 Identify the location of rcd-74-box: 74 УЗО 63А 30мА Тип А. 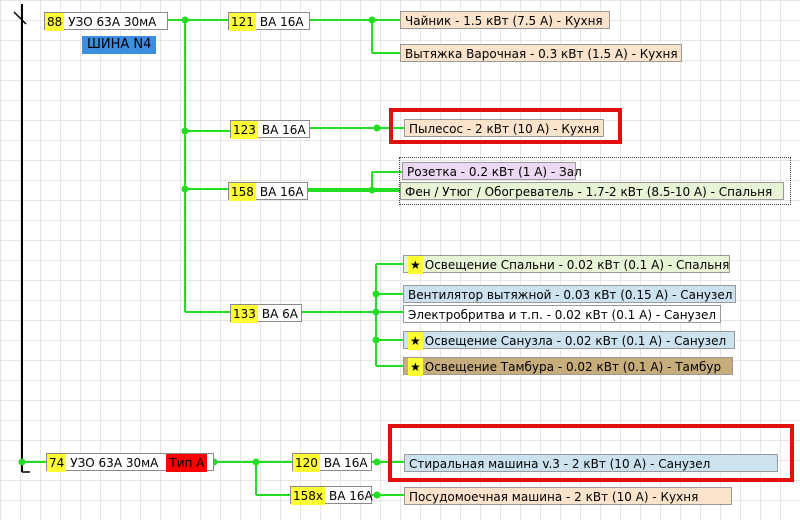
(130, 462).